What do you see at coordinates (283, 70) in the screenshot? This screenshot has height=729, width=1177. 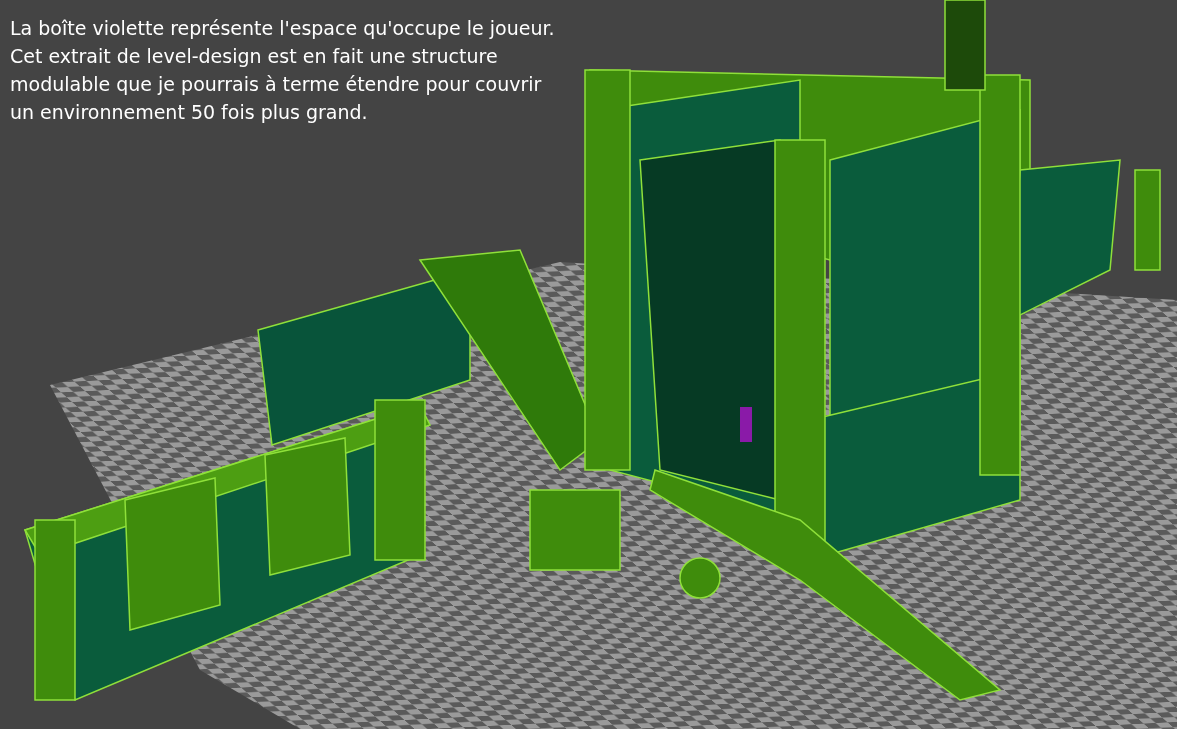 I see `caption-text: La boîte violette représente l'espace qu'occupe le joueur. Cet extrait de level-design est en fait une structure modulable que je pourrais à terme étendre pour couvrir un environnement 50 fois plus grand.` at bounding box center [283, 70].